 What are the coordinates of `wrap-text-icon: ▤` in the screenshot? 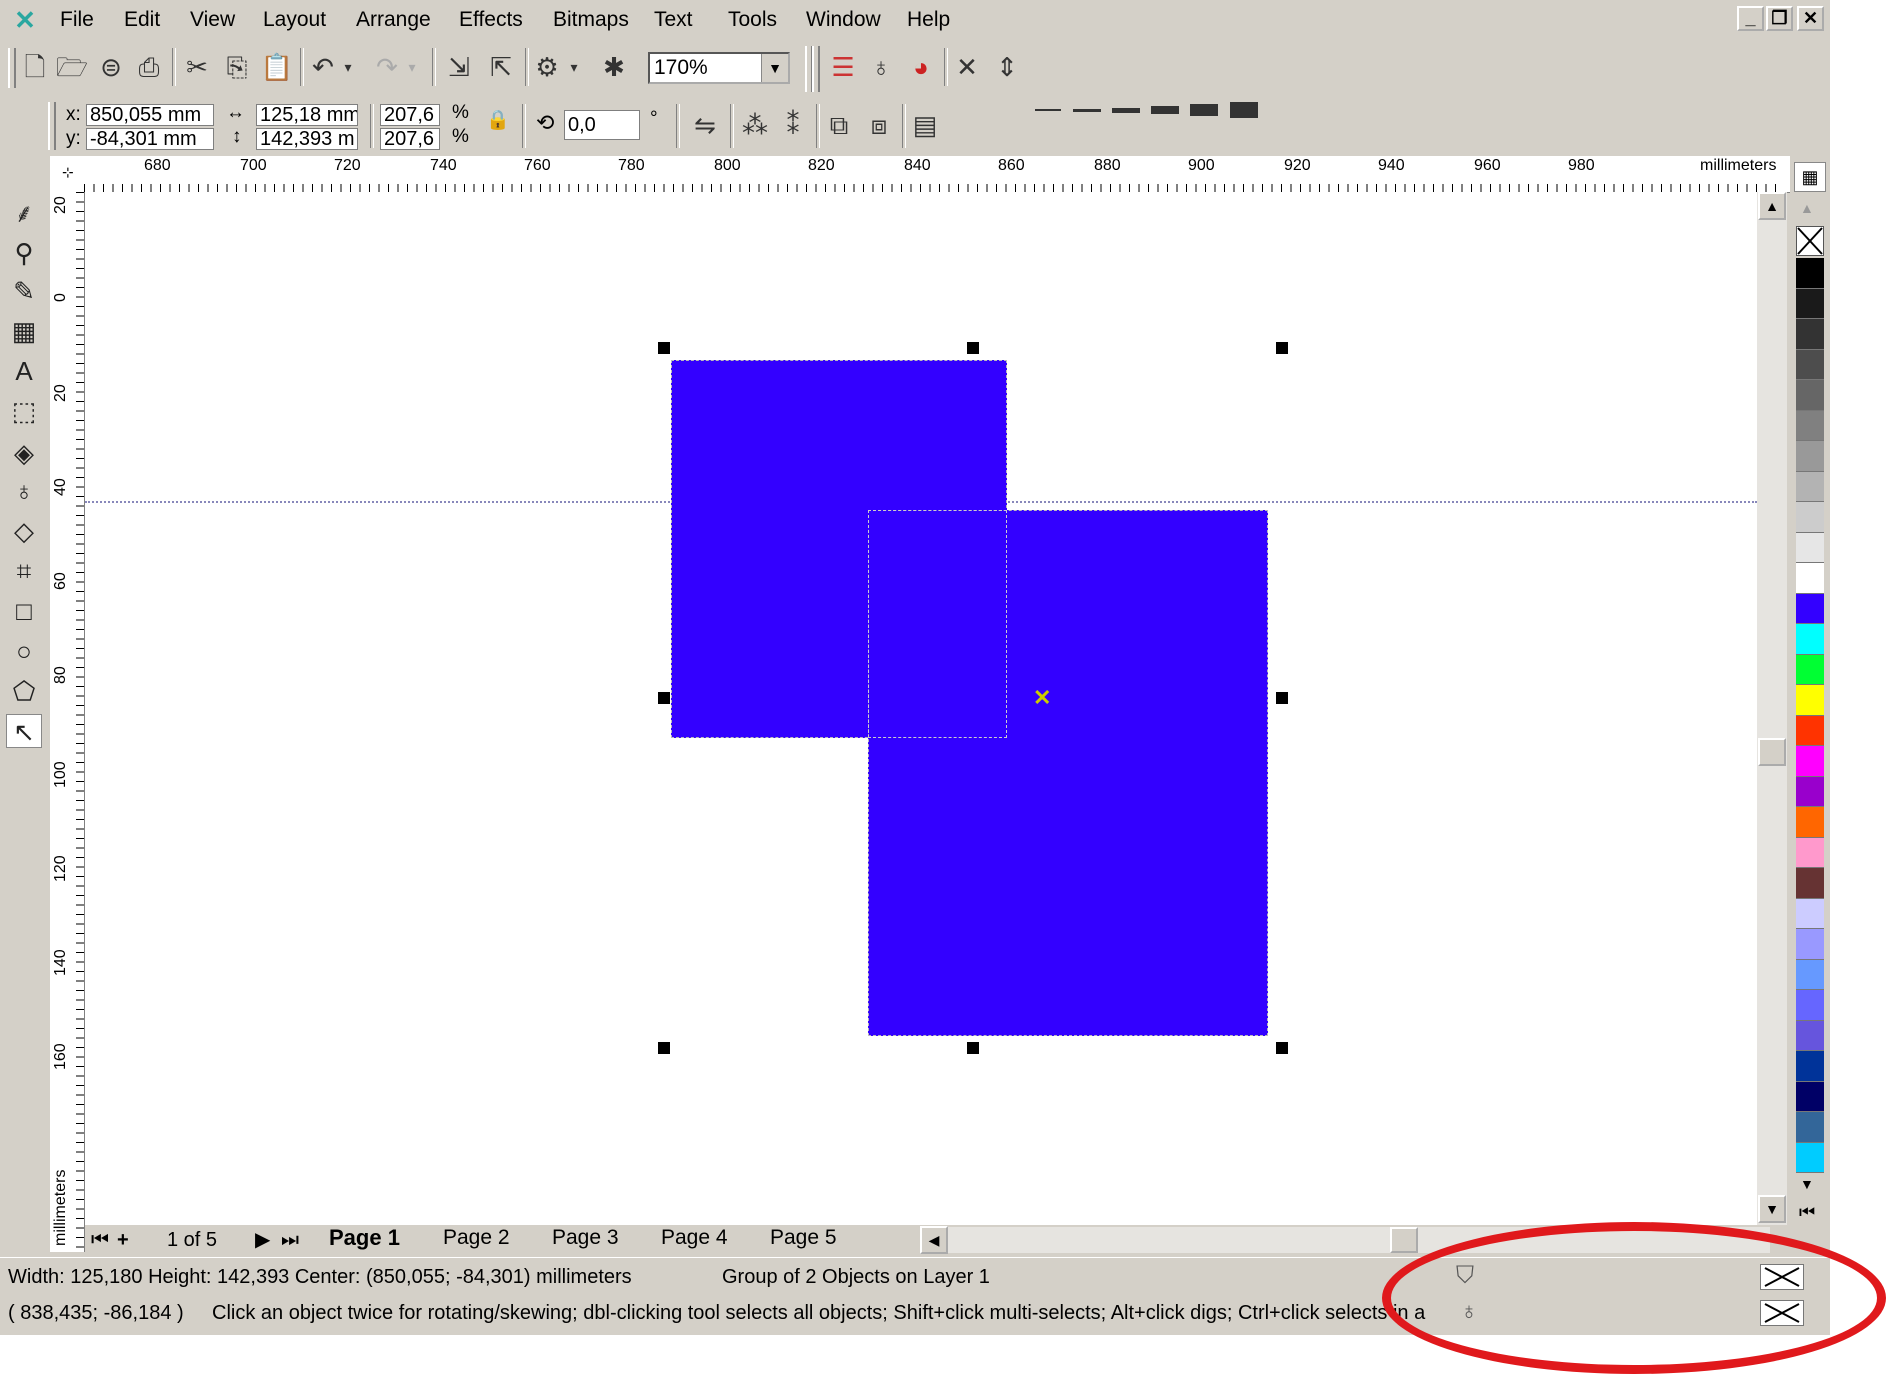 It's located at (925, 125).